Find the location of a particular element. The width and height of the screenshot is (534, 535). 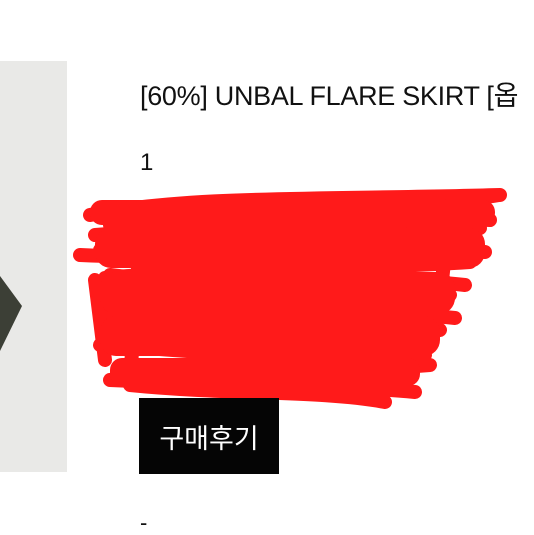

product-title: [60%] UNBAL FLARE SKIRT [옵 is located at coordinates (329, 96).